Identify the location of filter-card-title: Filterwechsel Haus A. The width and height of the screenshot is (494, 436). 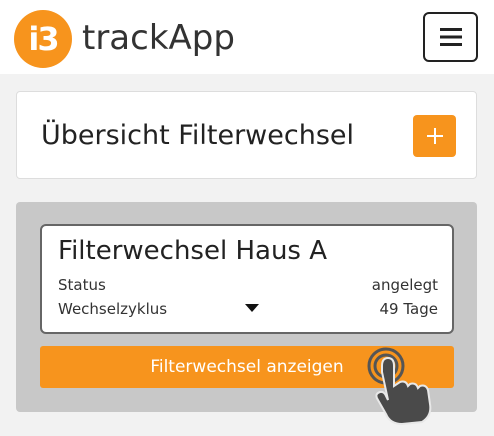
(193, 251).